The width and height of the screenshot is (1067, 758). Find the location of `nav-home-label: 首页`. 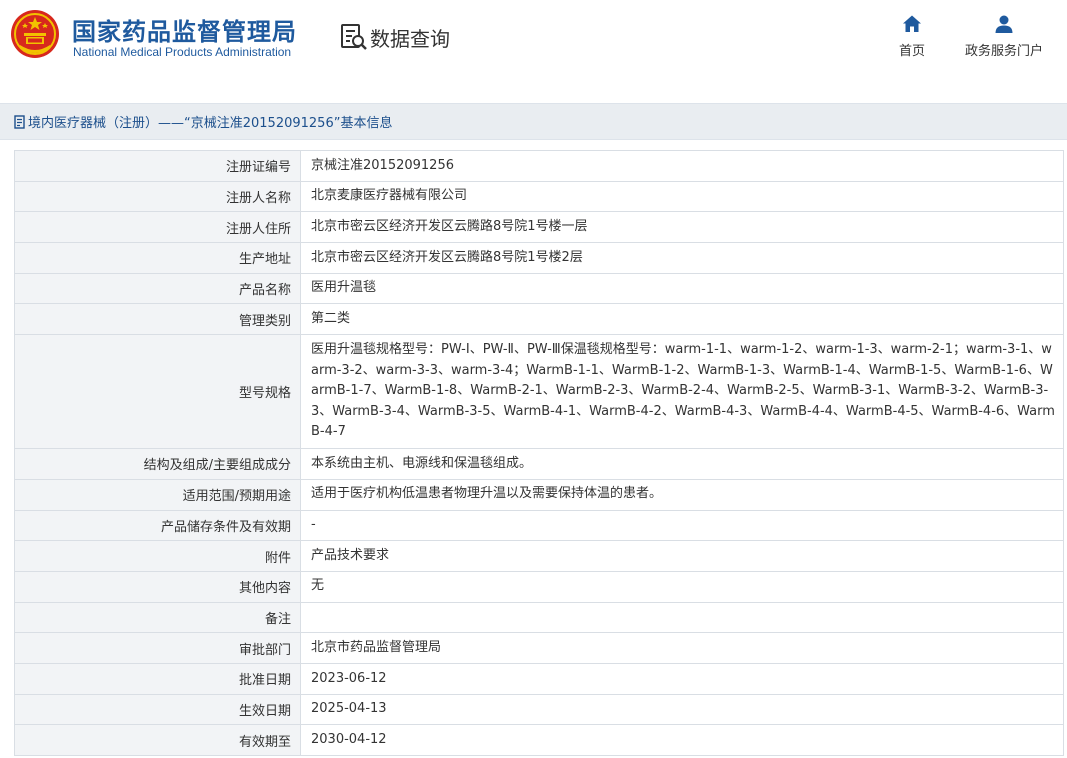

nav-home-label: 首页 is located at coordinates (911, 51).